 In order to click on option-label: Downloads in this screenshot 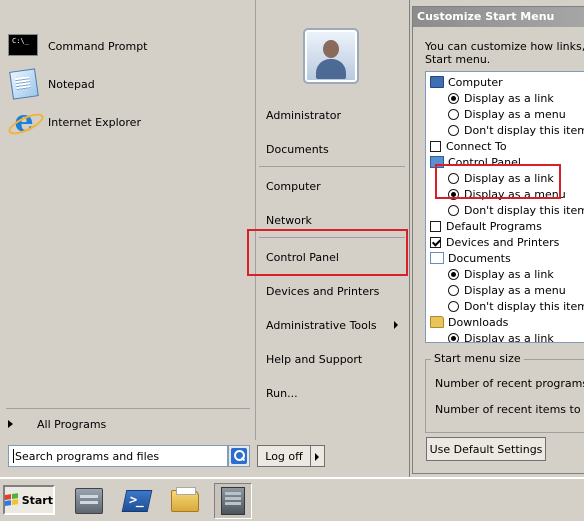, I will do `click(478, 322)`.